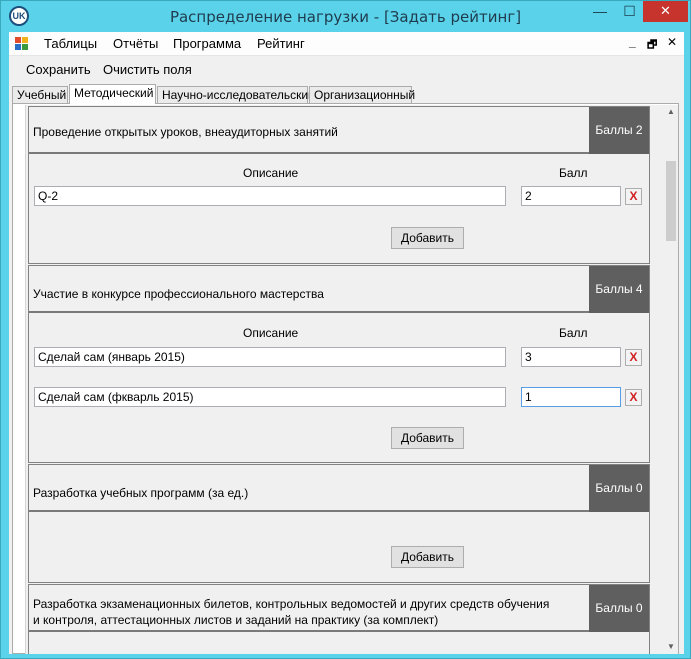  Describe the element at coordinates (672, 42) in the screenshot. I see `mdi-close-button: ✕` at that location.